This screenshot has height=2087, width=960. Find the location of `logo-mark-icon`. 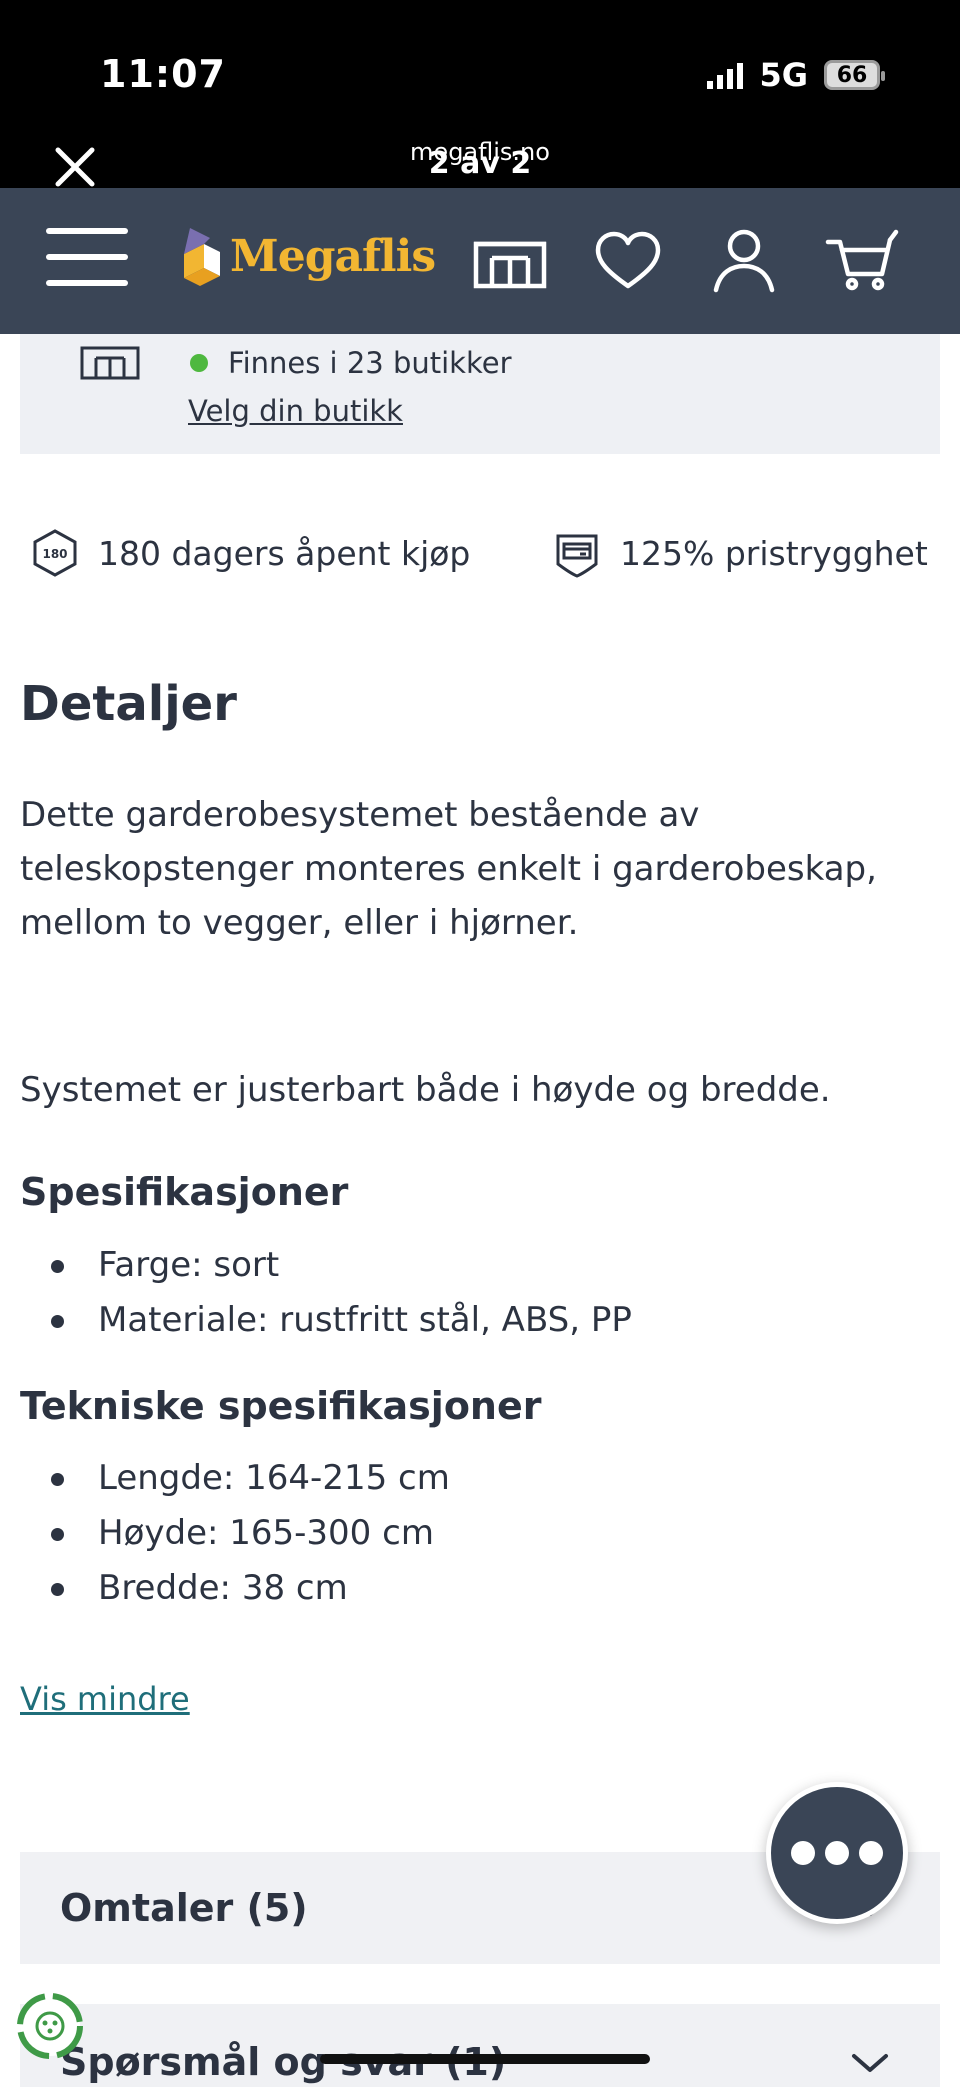

logo-mark-icon is located at coordinates (202, 257).